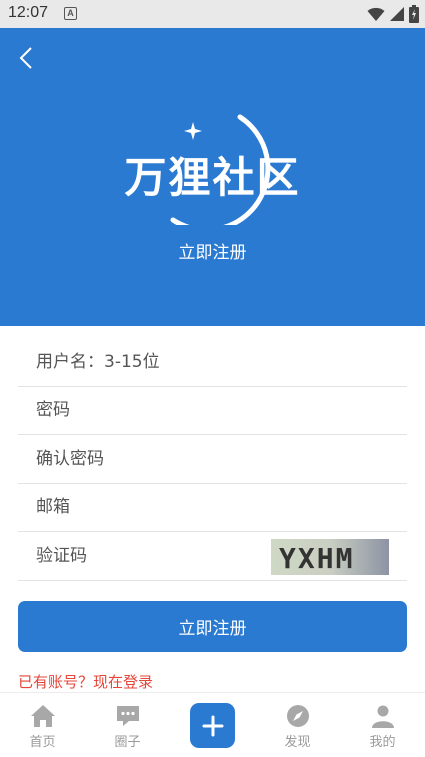 The height and width of the screenshot is (757, 425). I want to click on post-button, so click(212, 725).